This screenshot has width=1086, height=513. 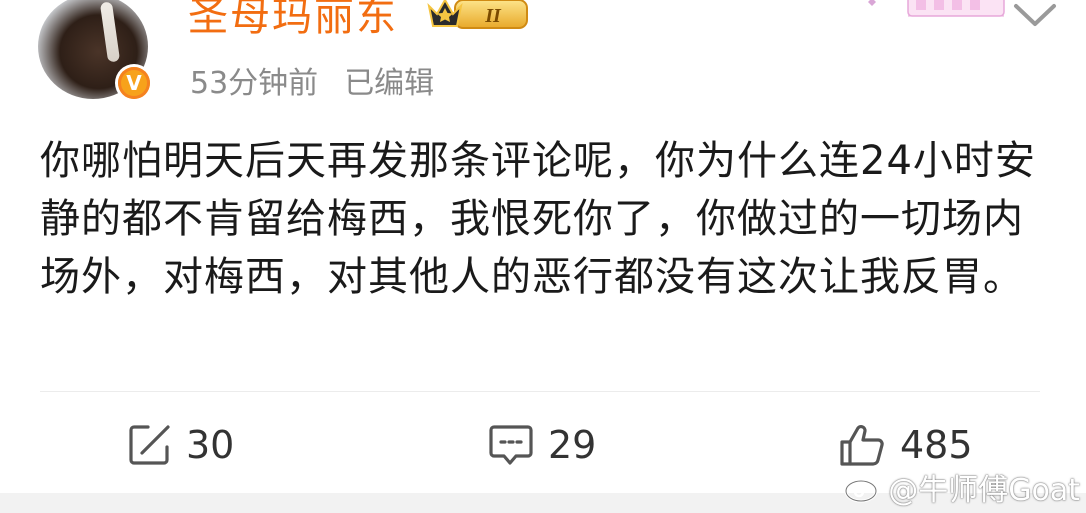 I want to click on like-button: 485, so click(x=905, y=445).